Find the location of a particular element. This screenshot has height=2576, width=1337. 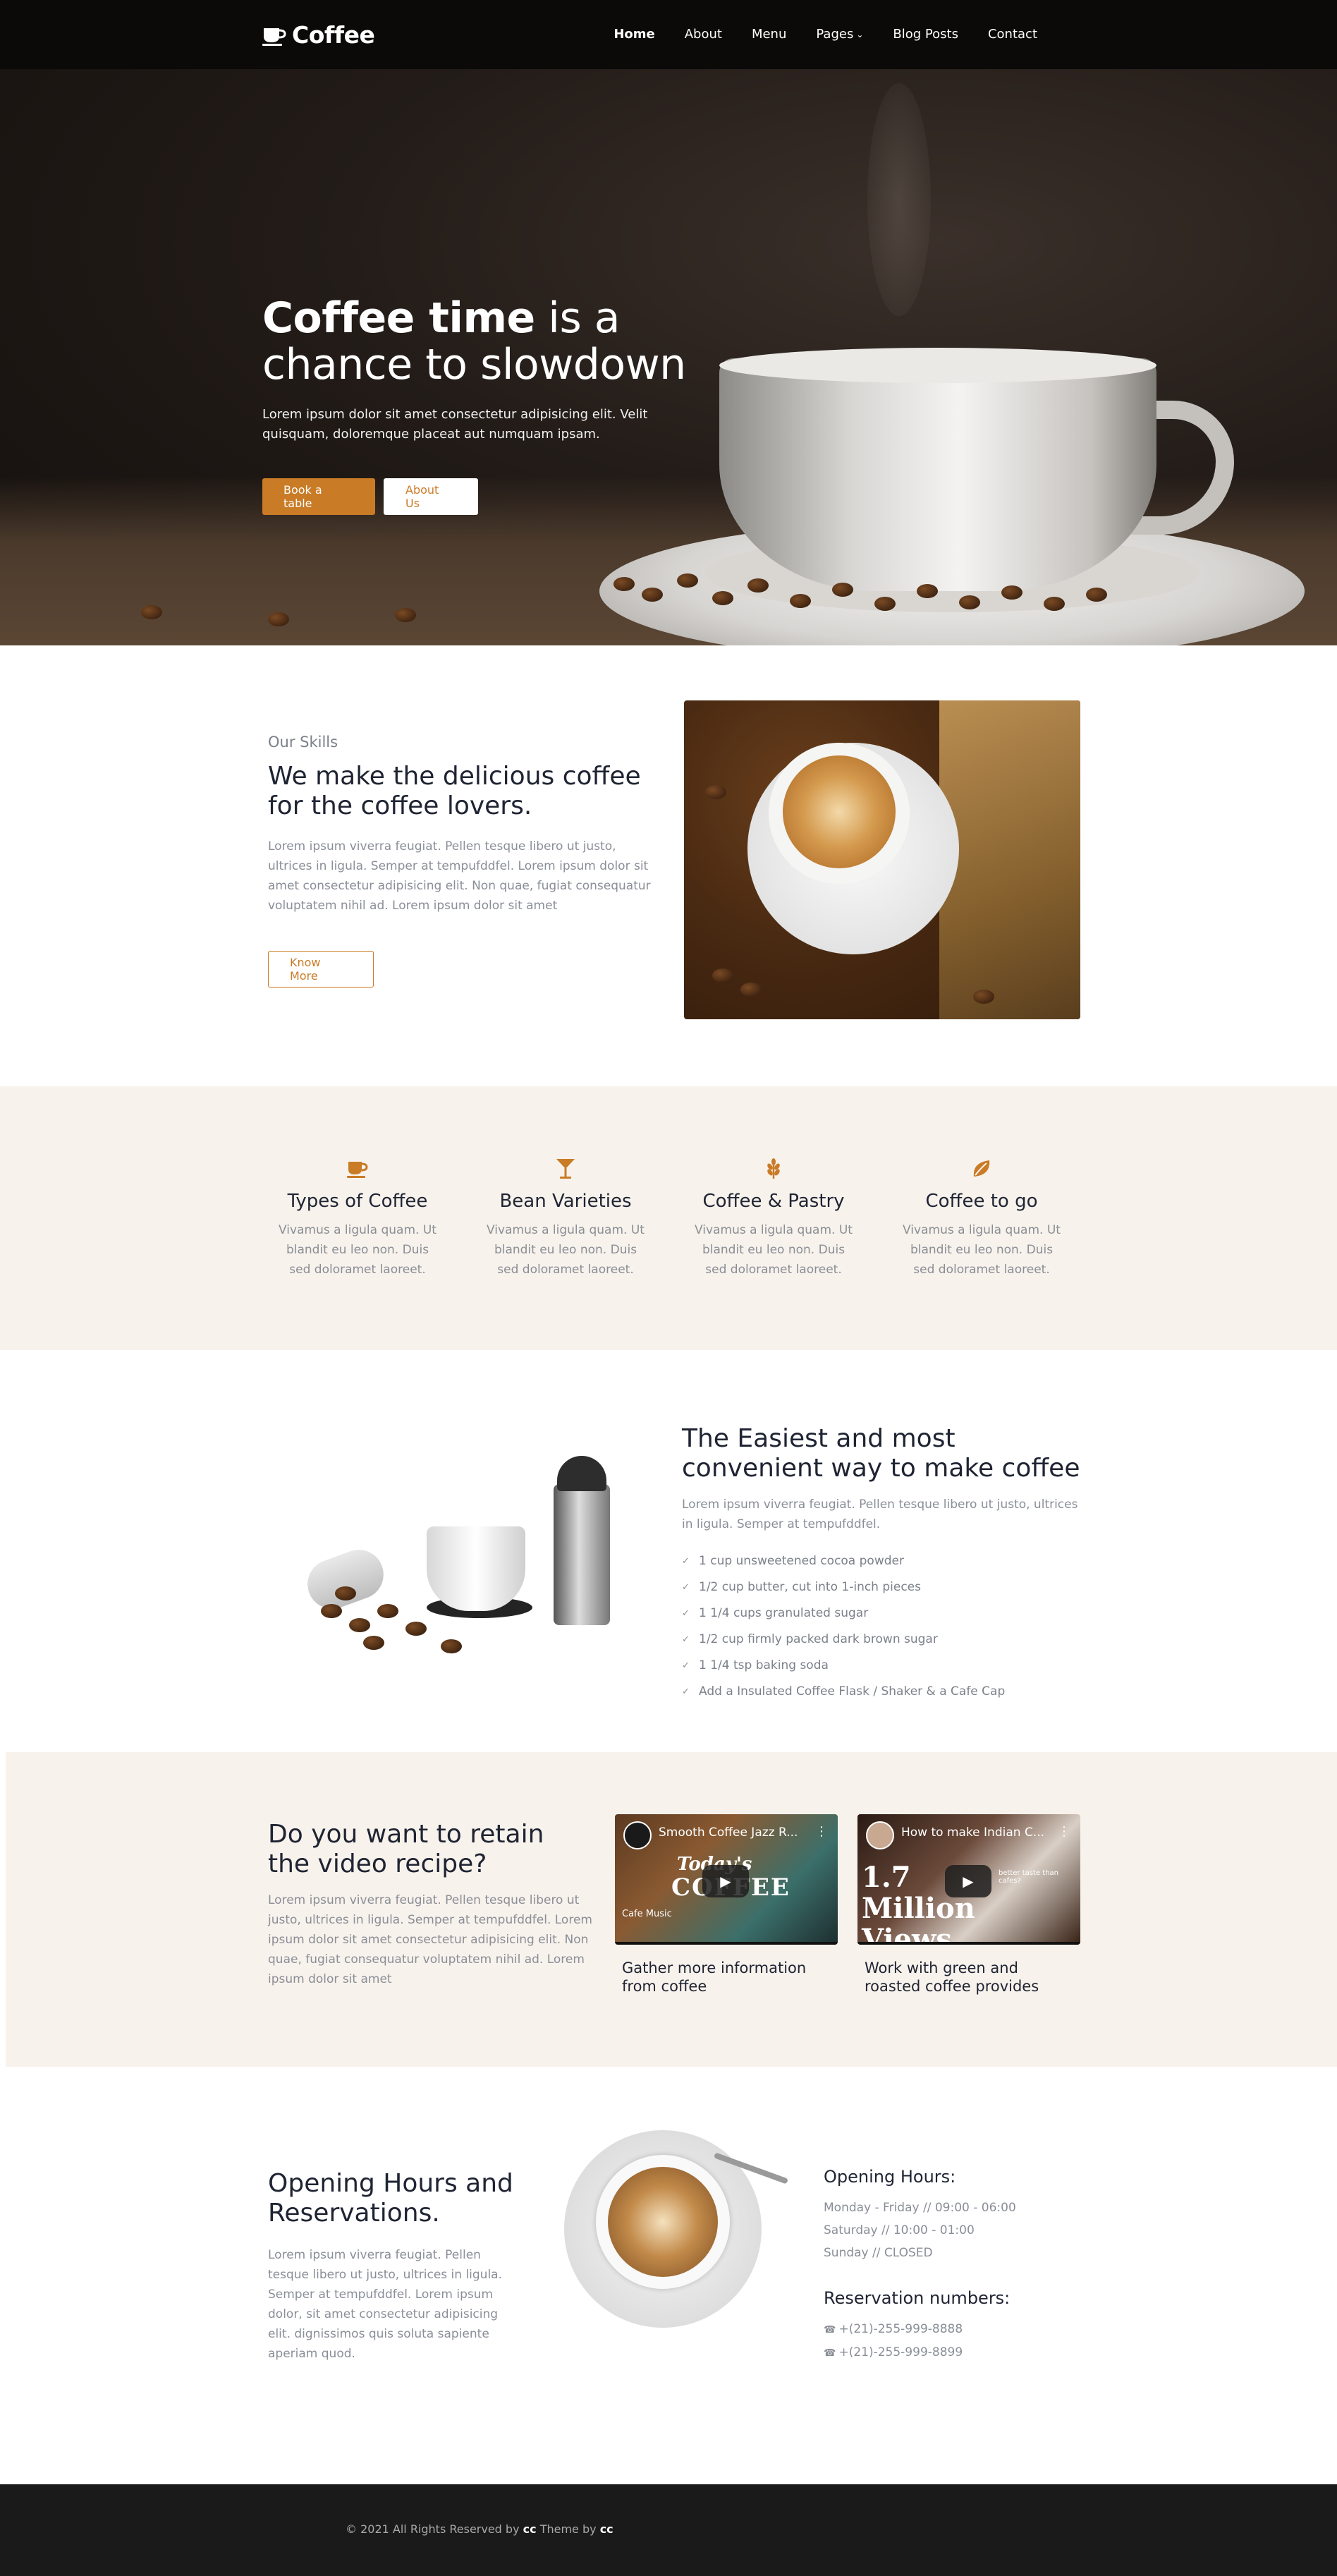

feature-title: Coffee to go is located at coordinates (981, 1201).